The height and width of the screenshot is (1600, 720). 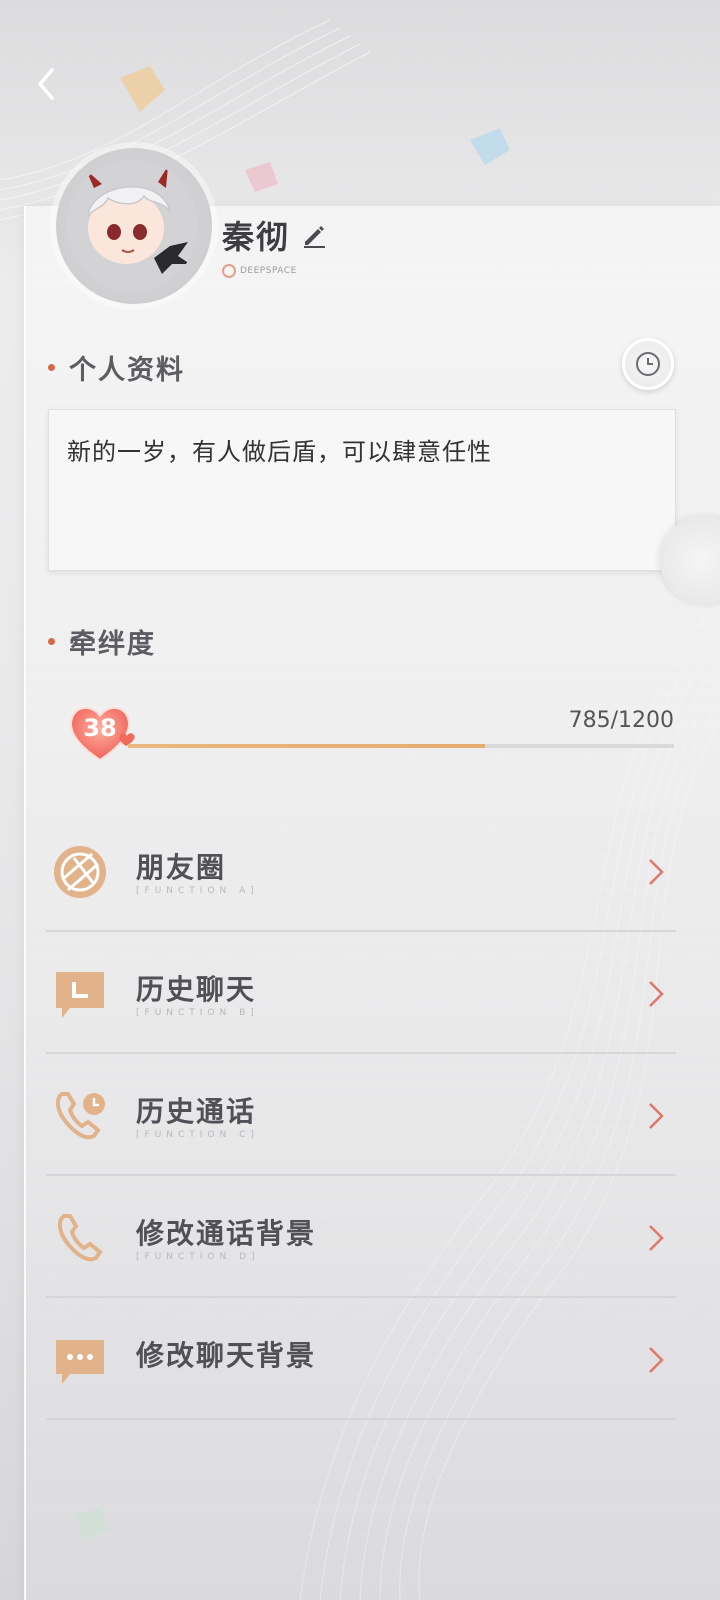 I want to click on brand-text: DEEPSPACE, so click(x=268, y=271).